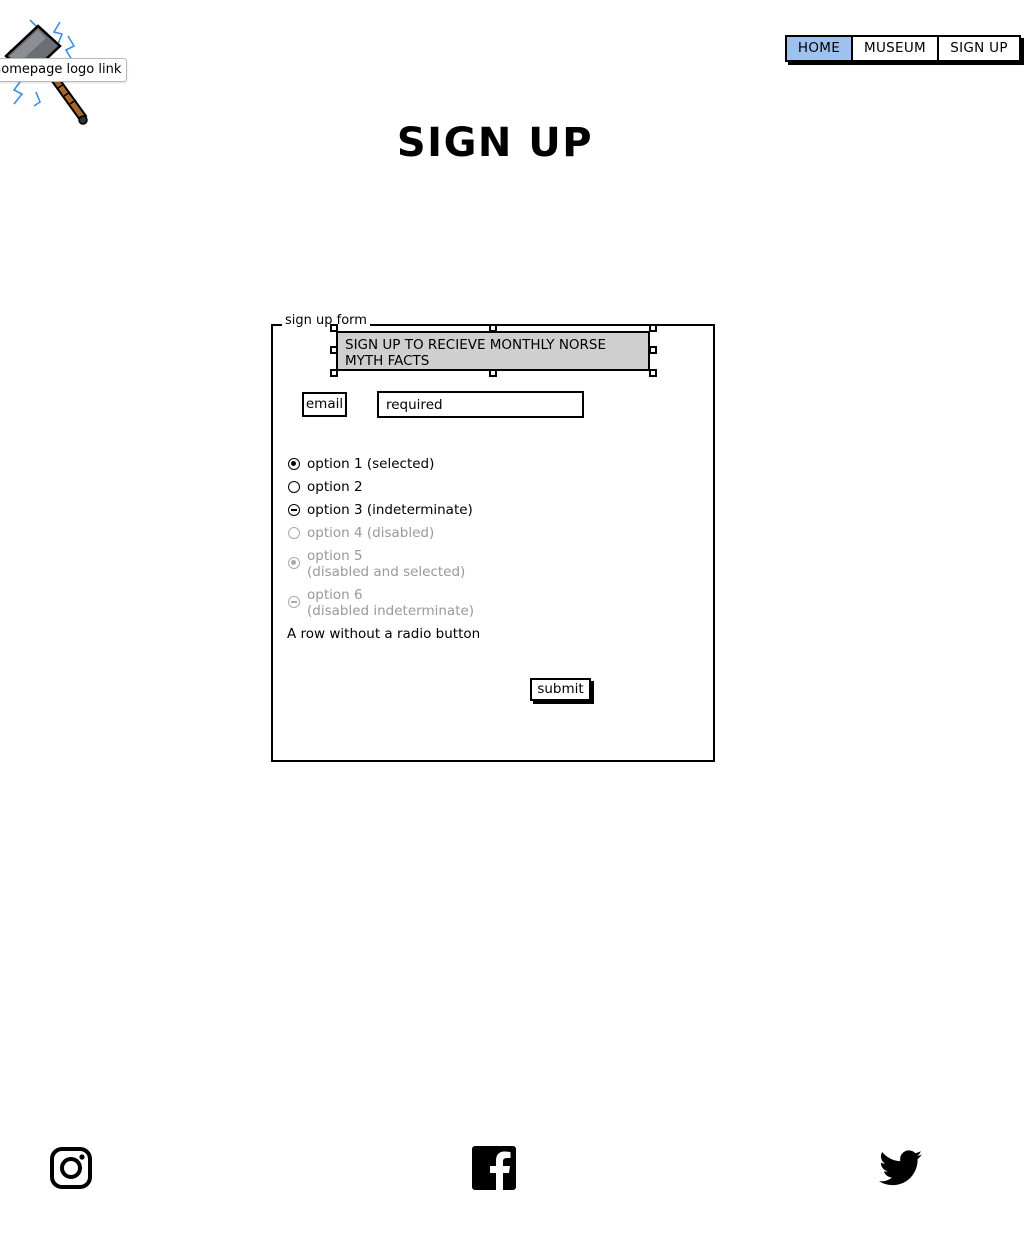 The width and height of the screenshot is (1035, 1245). Describe the element at coordinates (71, 1168) in the screenshot. I see `instagram-icon` at that location.